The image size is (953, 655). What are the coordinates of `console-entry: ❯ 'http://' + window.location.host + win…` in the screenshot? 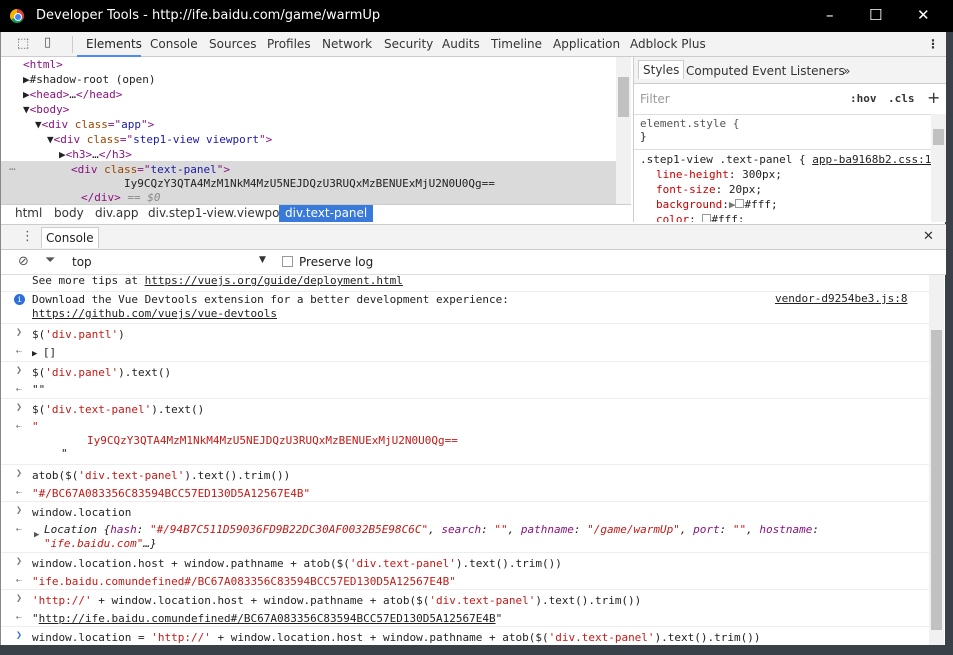 It's located at (465, 608).